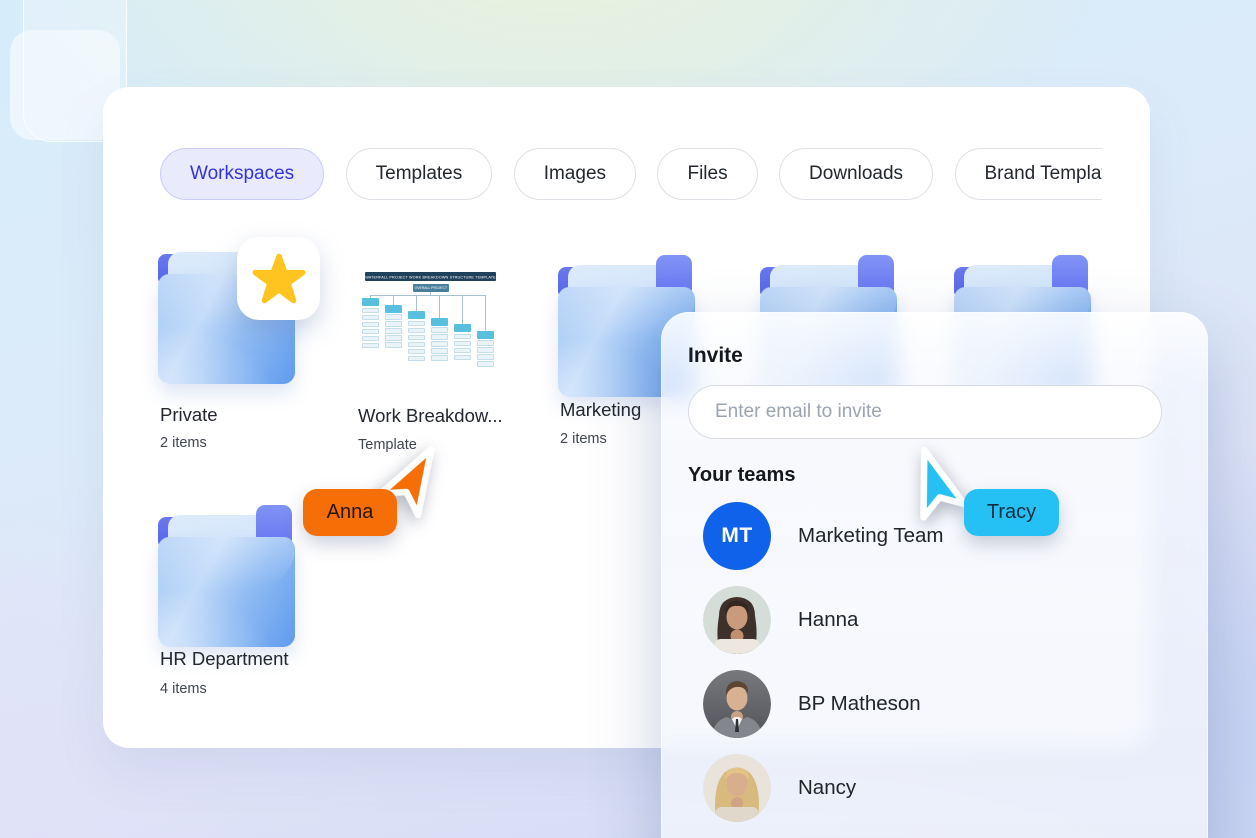 The width and height of the screenshot is (1256, 838). Describe the element at coordinates (224, 658) in the screenshot. I see `folder-hr-name: HR Department` at that location.